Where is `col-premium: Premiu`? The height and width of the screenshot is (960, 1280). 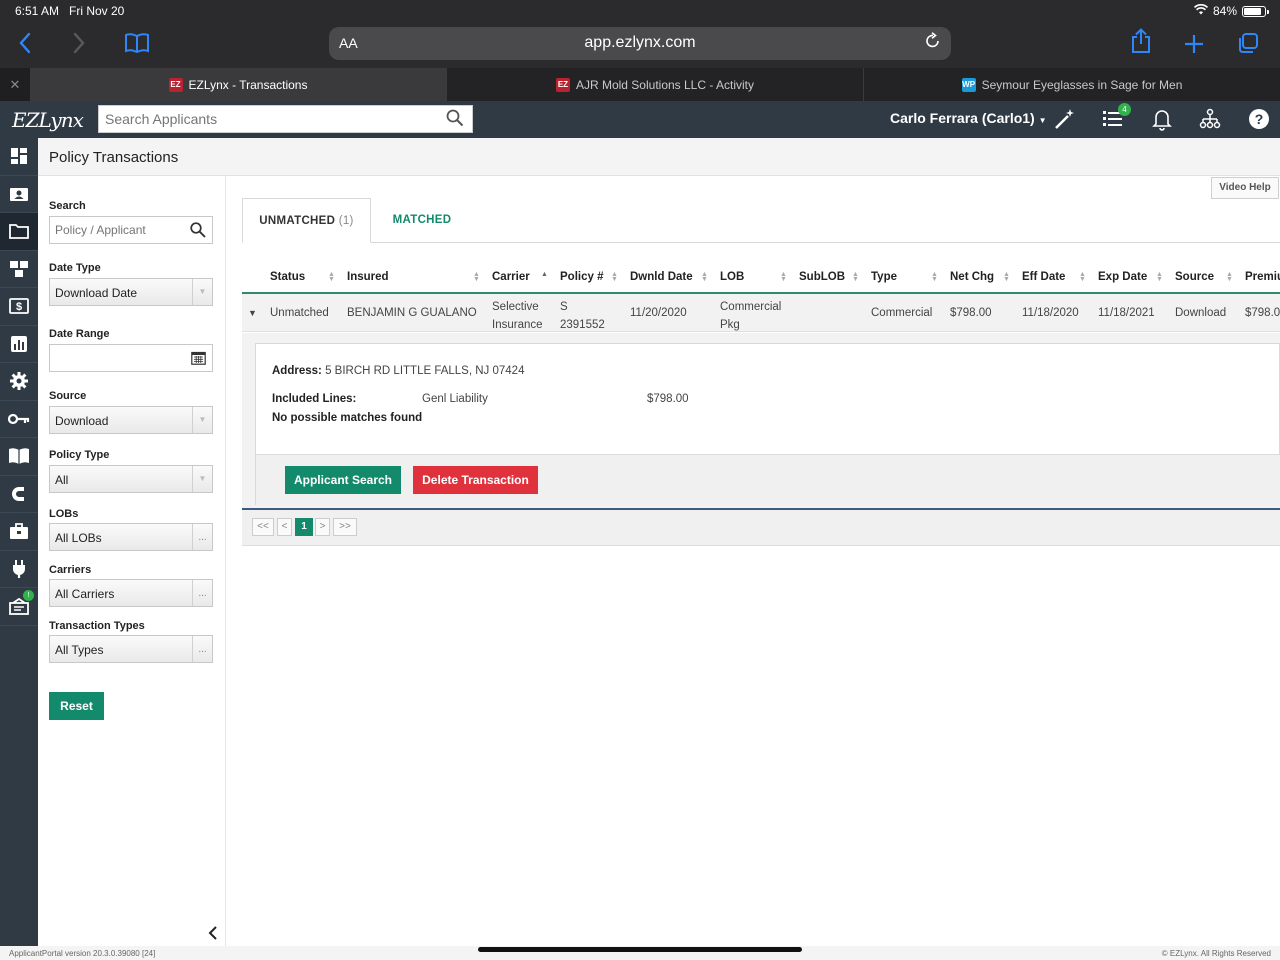 col-premium: Premiu is located at coordinates (1262, 277).